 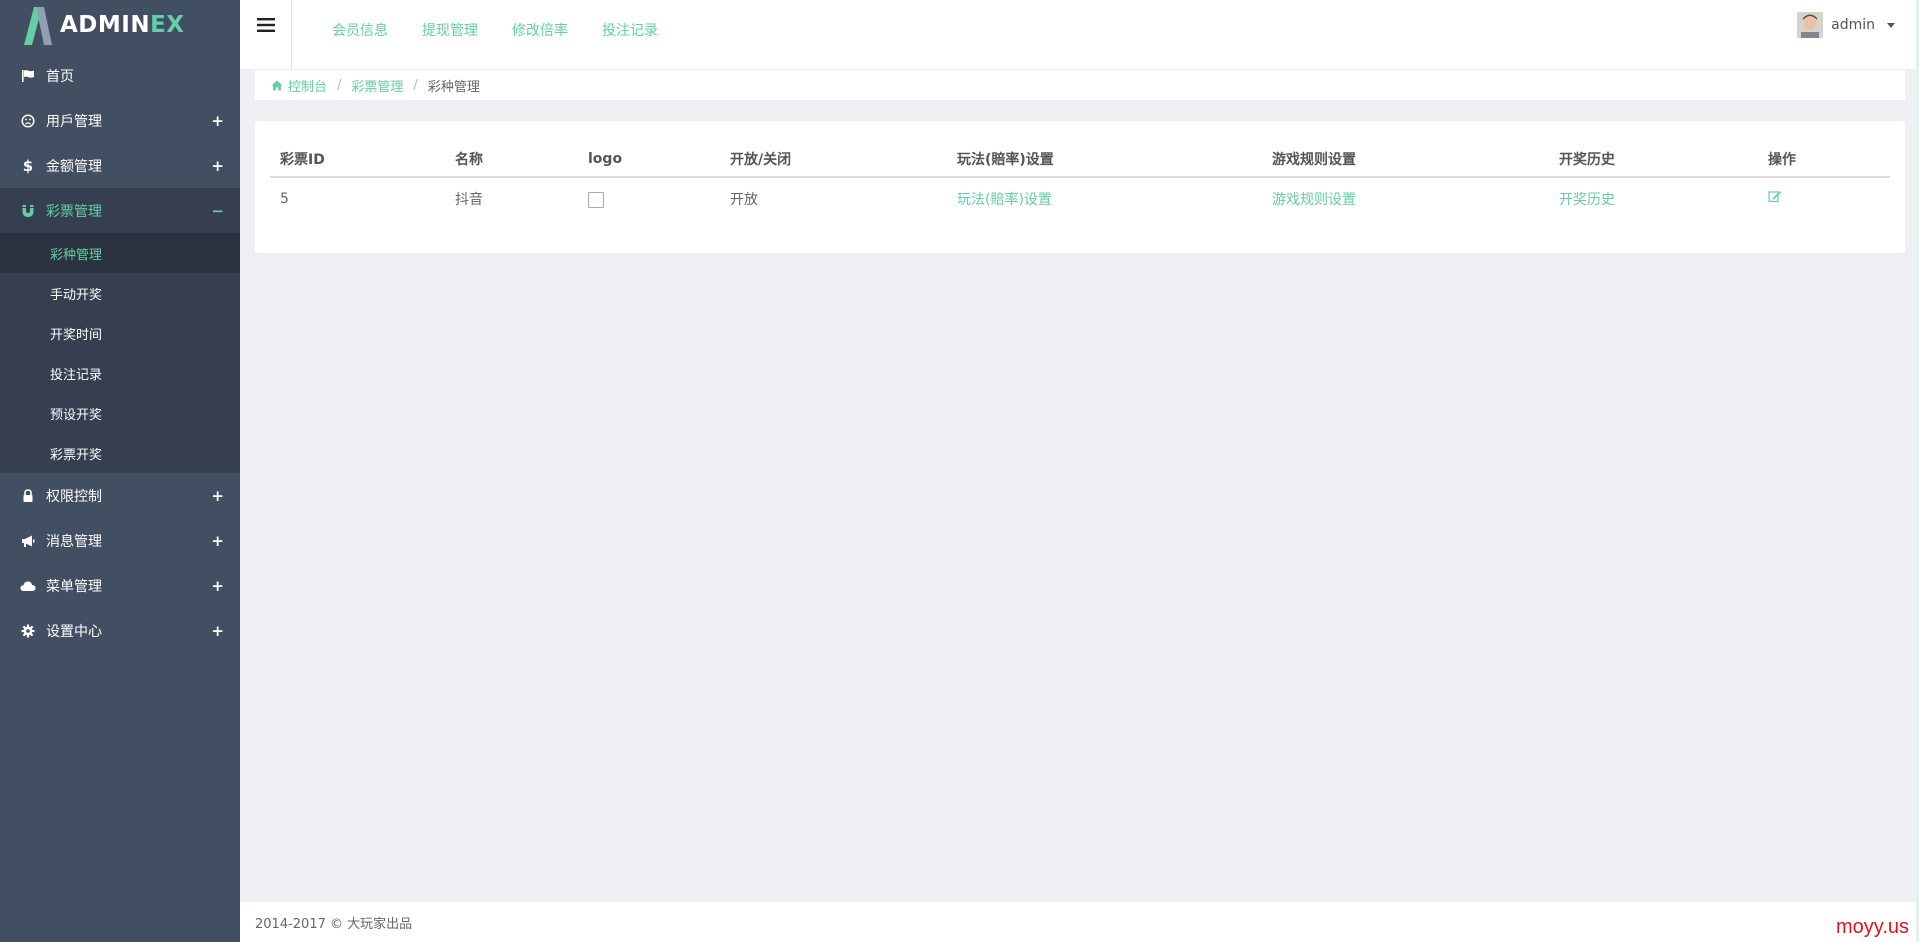 What do you see at coordinates (120, 333) in the screenshot?
I see `submenu-item-draw-time: 开奖时间` at bounding box center [120, 333].